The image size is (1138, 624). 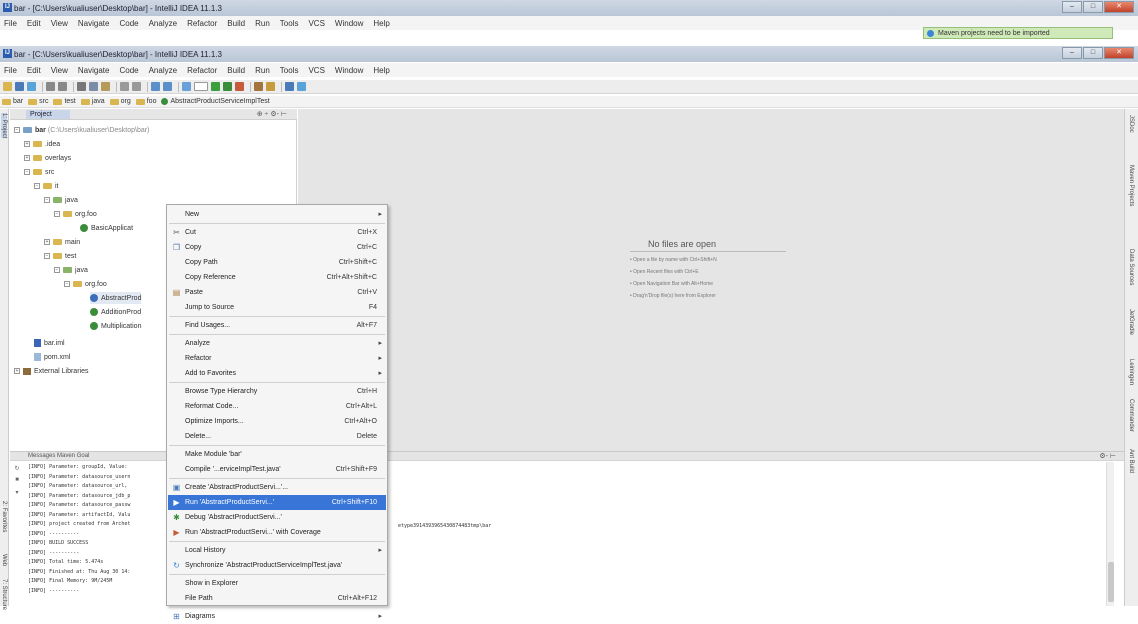 I want to click on make-icon, so click(x=186, y=86).